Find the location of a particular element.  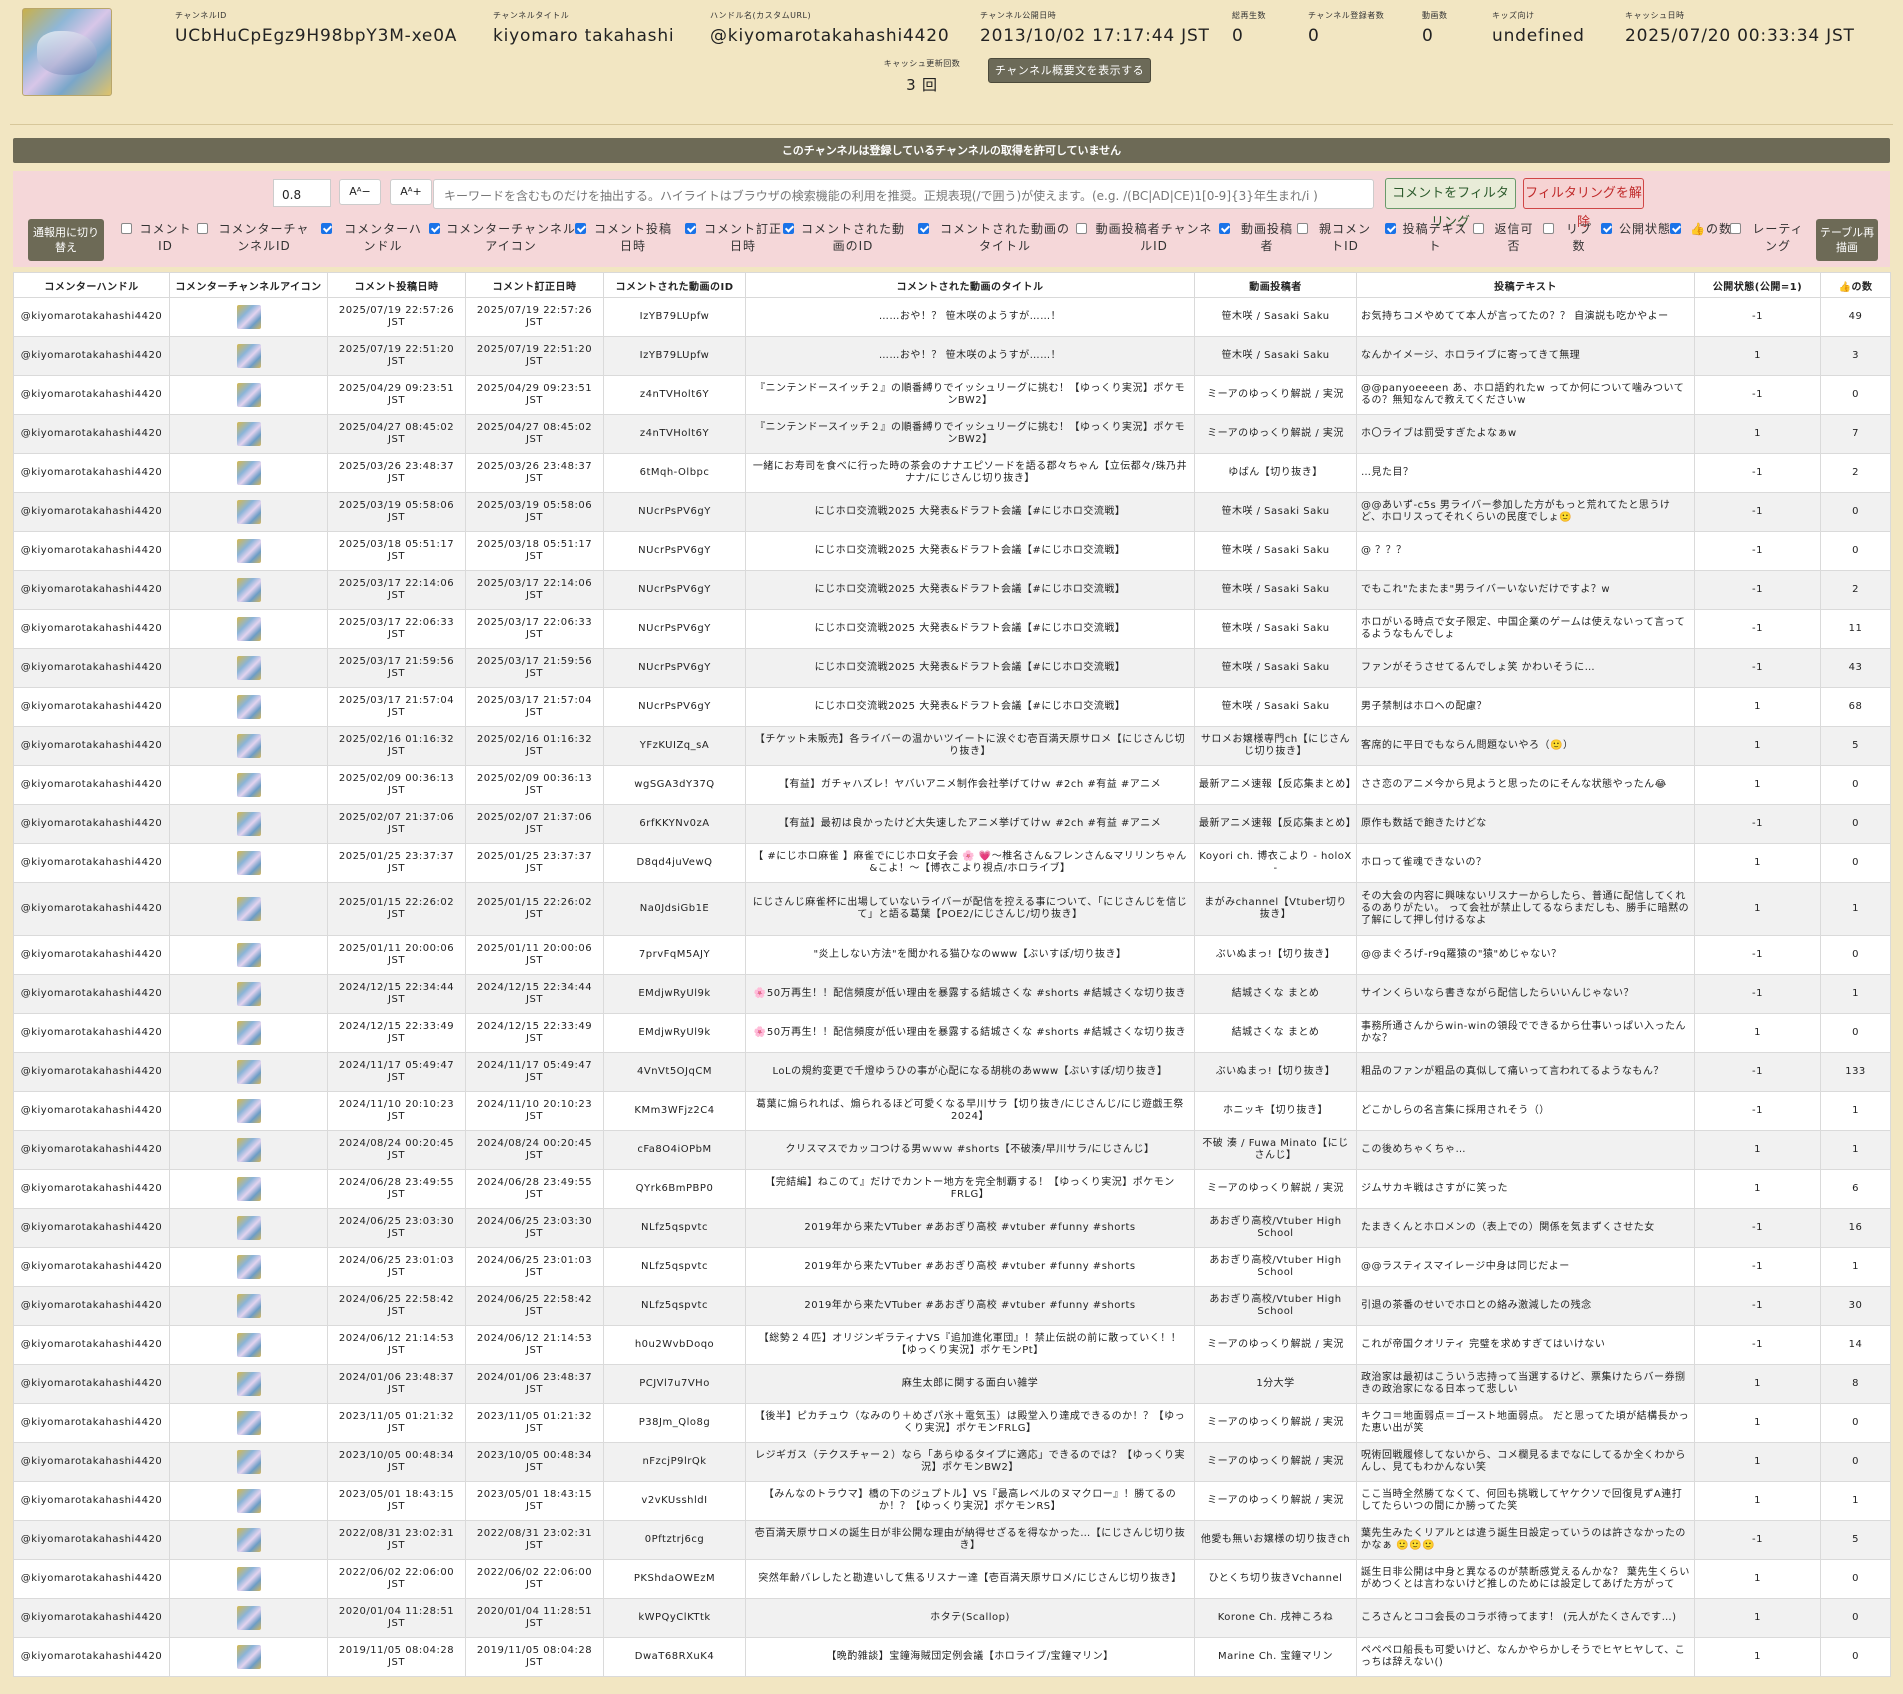

apply-filter-button: コメントをフィルタリング is located at coordinates (1450, 204).